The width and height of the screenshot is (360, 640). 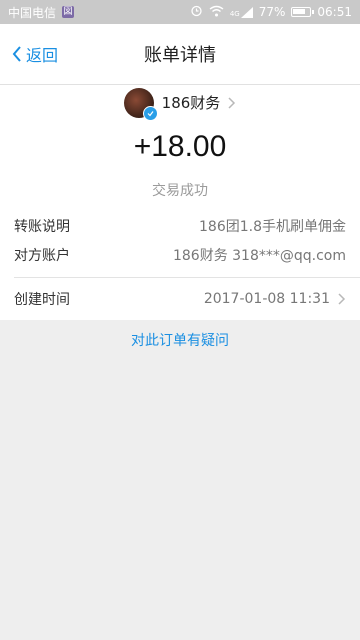 I want to click on detail-label: 对方账户, so click(x=42, y=256).